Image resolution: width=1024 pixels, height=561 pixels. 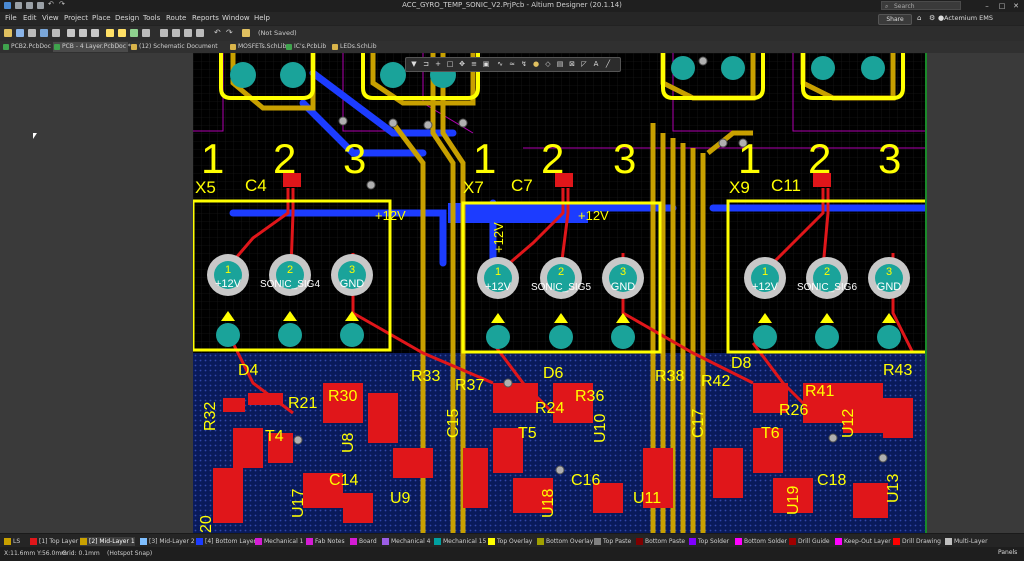 What do you see at coordinates (462, 64) in the screenshot?
I see `move-icon: ✥` at bounding box center [462, 64].